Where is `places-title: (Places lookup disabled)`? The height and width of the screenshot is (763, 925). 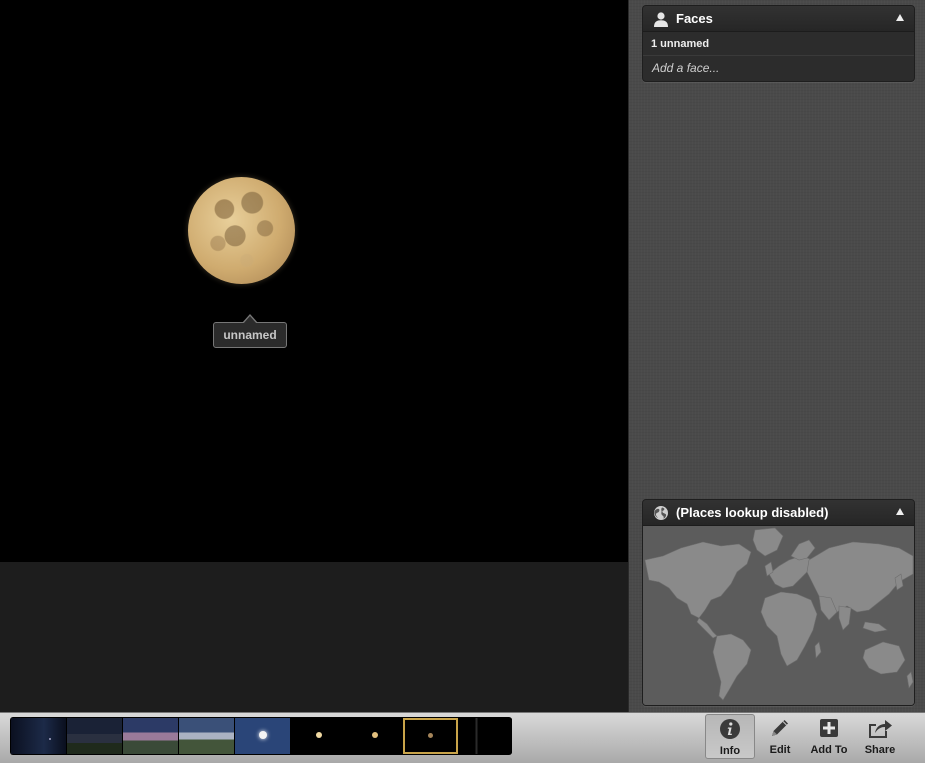 places-title: (Places lookup disabled) is located at coordinates (752, 512).